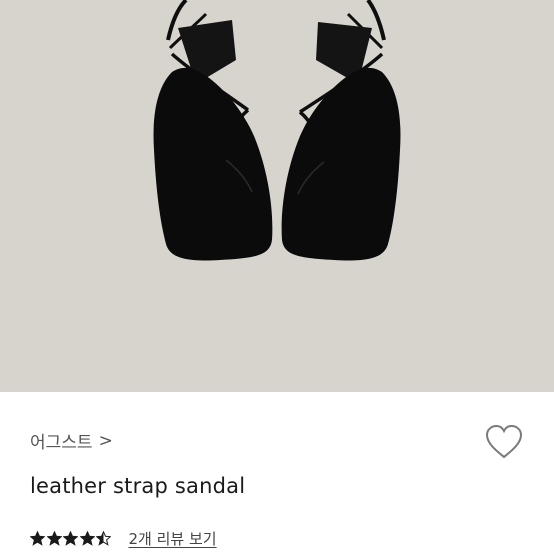 This screenshot has width=554, height=554. I want to click on right-sandal, so click(341, 130).